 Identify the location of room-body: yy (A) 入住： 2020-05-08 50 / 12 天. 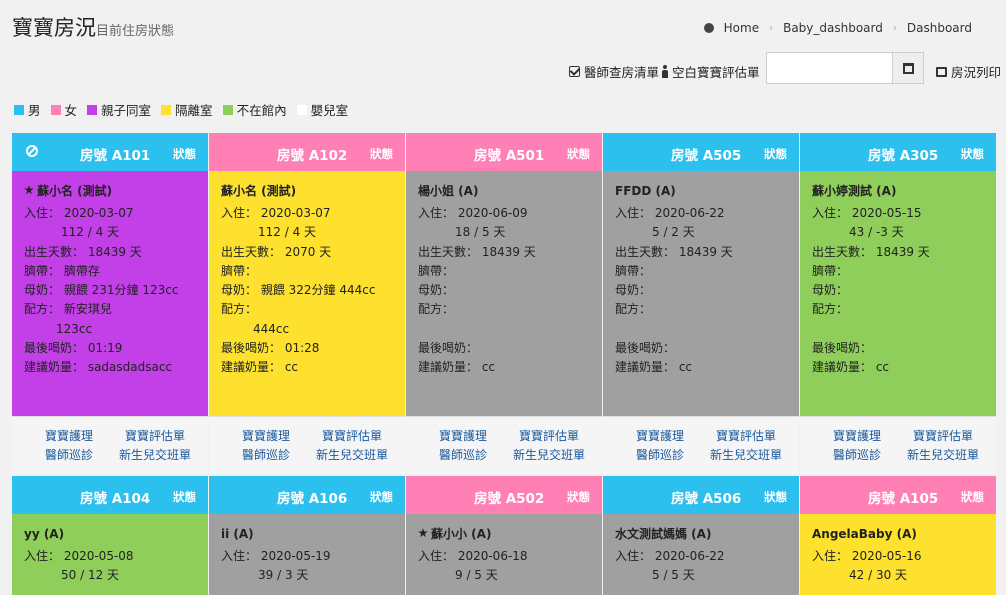
(110, 554).